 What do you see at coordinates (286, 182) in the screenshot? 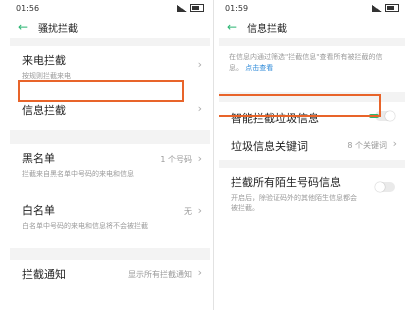
I see `item-label: 拦截所有陌生号码信息` at bounding box center [286, 182].